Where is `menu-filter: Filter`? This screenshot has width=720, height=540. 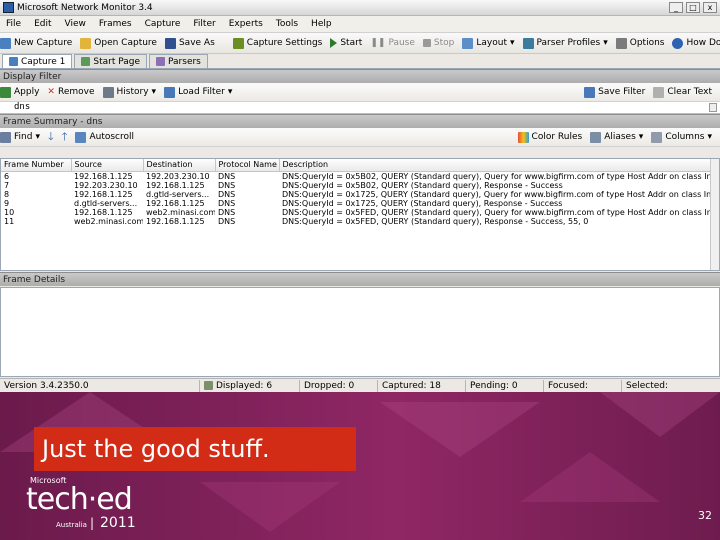
menu-filter: Filter is located at coordinates (204, 24).